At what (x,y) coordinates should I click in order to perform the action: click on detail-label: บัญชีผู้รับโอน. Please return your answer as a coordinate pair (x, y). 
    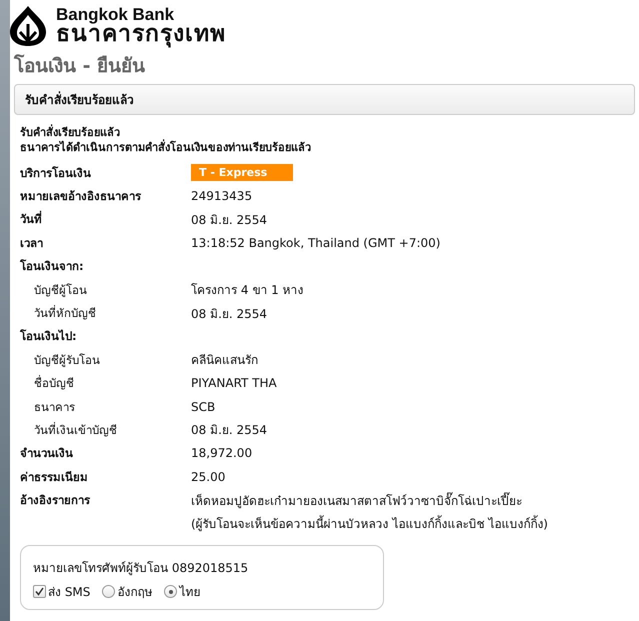
    Looking at the image, I should click on (67, 360).